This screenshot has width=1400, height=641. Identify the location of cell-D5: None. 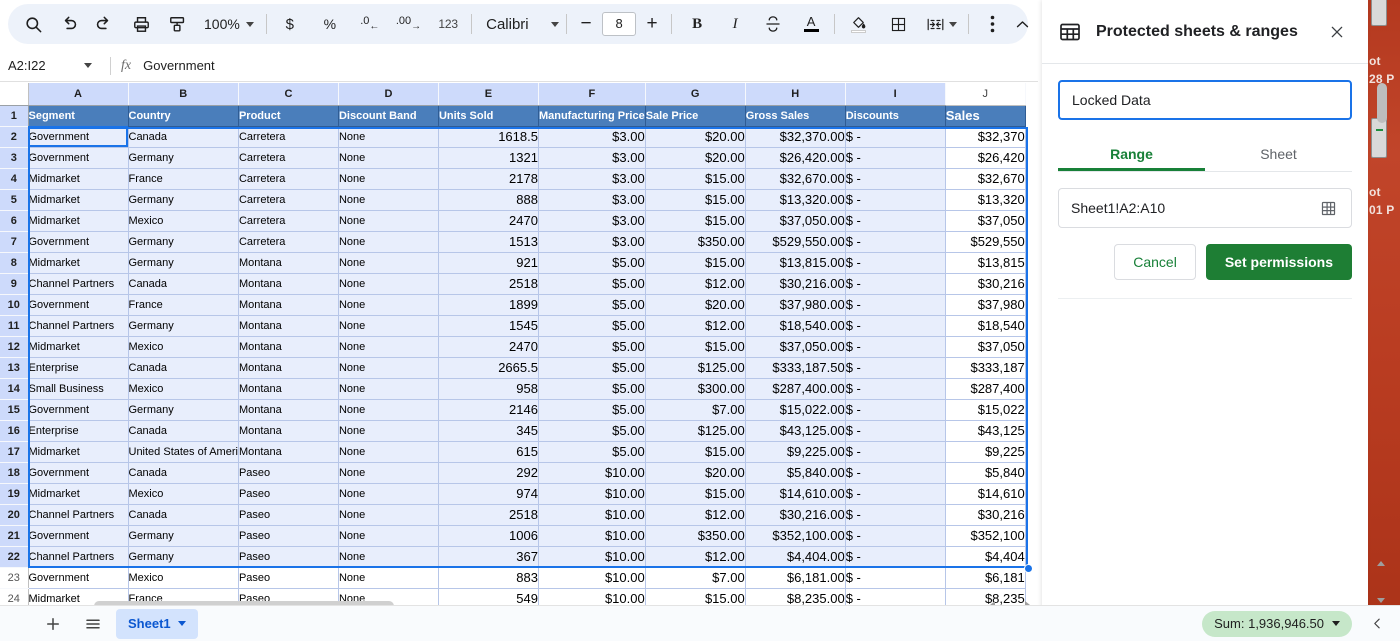
(388, 200).